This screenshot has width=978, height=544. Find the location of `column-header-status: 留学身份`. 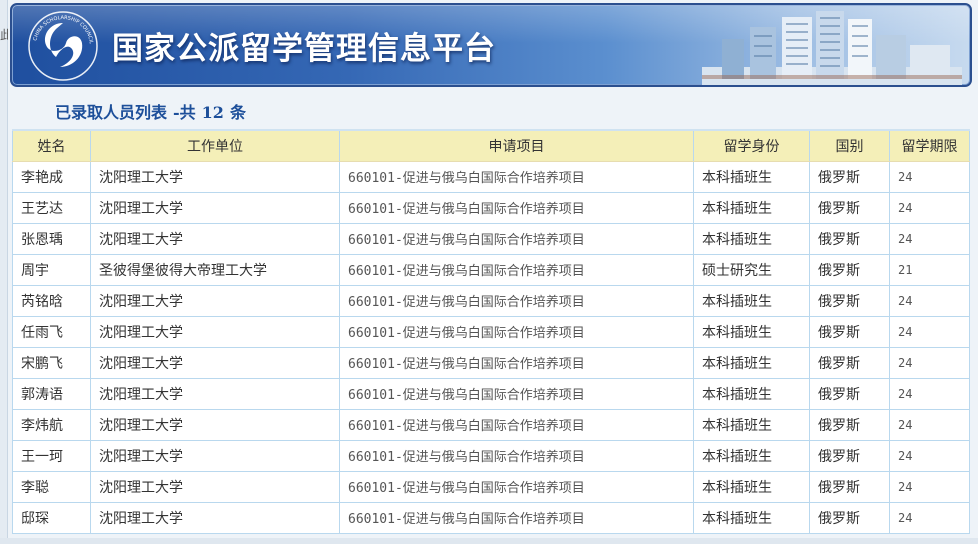

column-header-status: 留学身份 is located at coordinates (751, 145).